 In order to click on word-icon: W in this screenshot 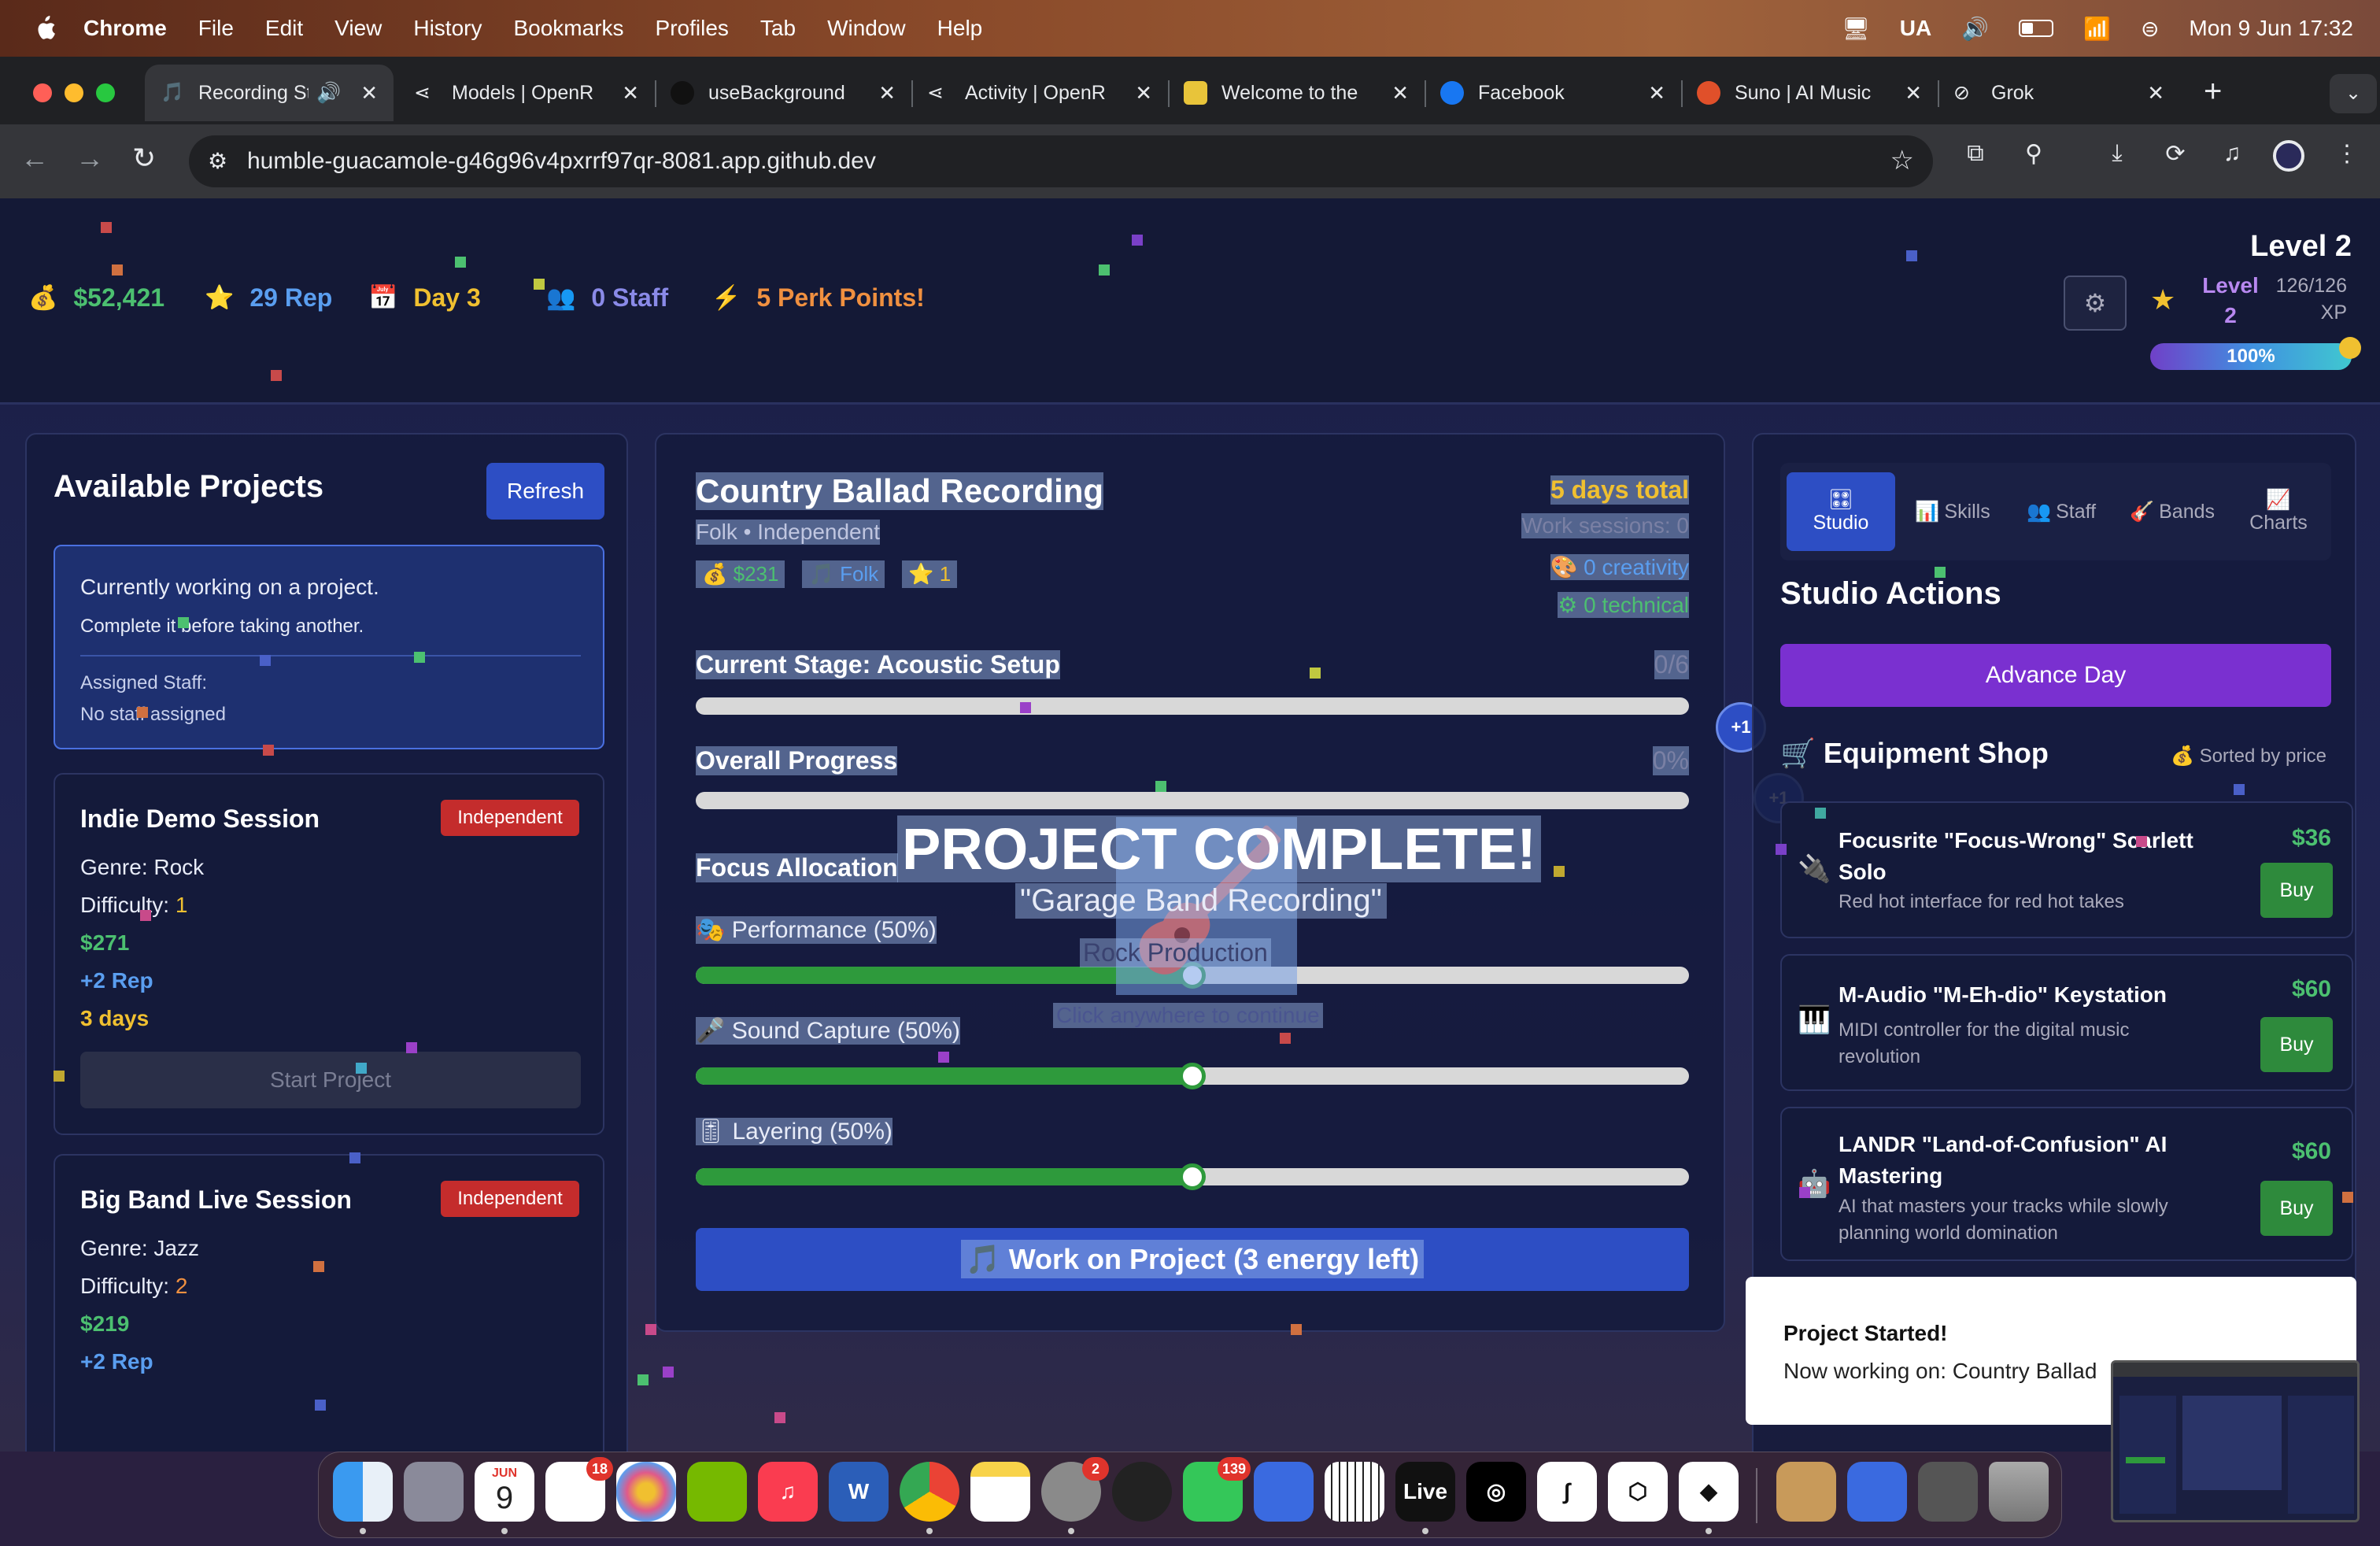, I will do `click(859, 1492)`.